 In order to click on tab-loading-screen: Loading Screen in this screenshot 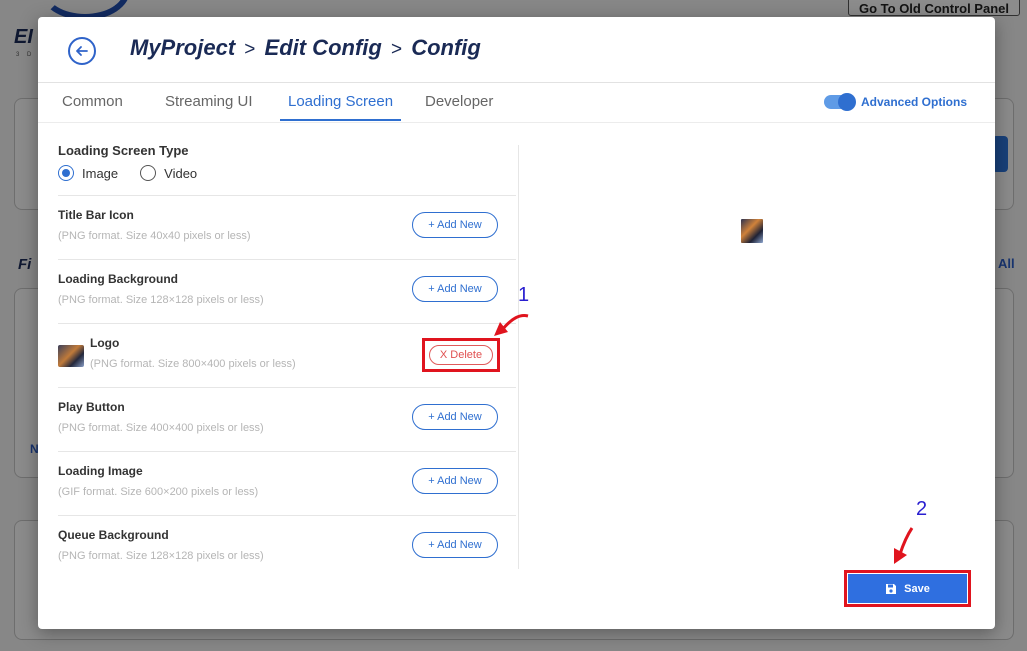, I will do `click(341, 107)`.